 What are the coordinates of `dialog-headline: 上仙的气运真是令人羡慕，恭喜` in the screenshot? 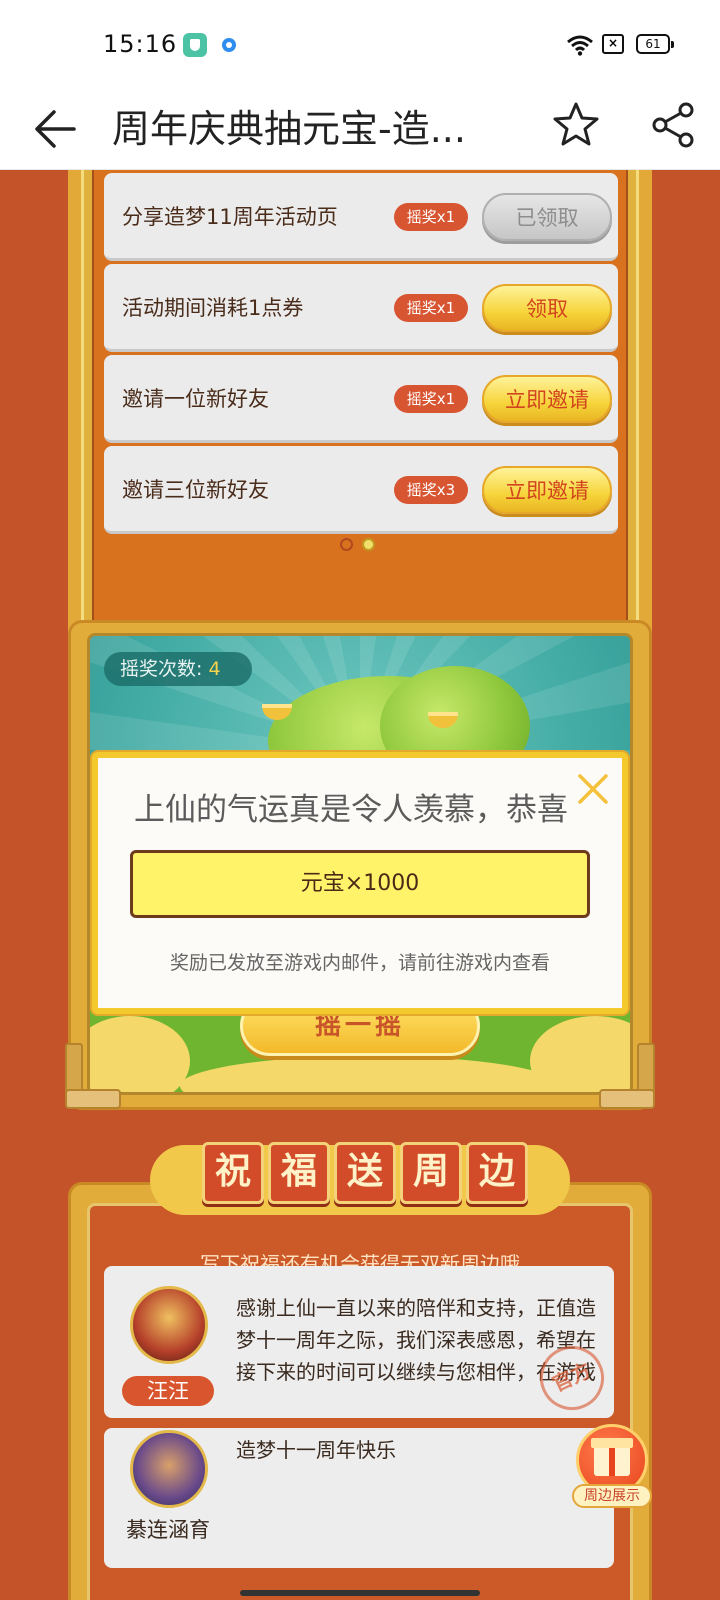 It's located at (351, 810).